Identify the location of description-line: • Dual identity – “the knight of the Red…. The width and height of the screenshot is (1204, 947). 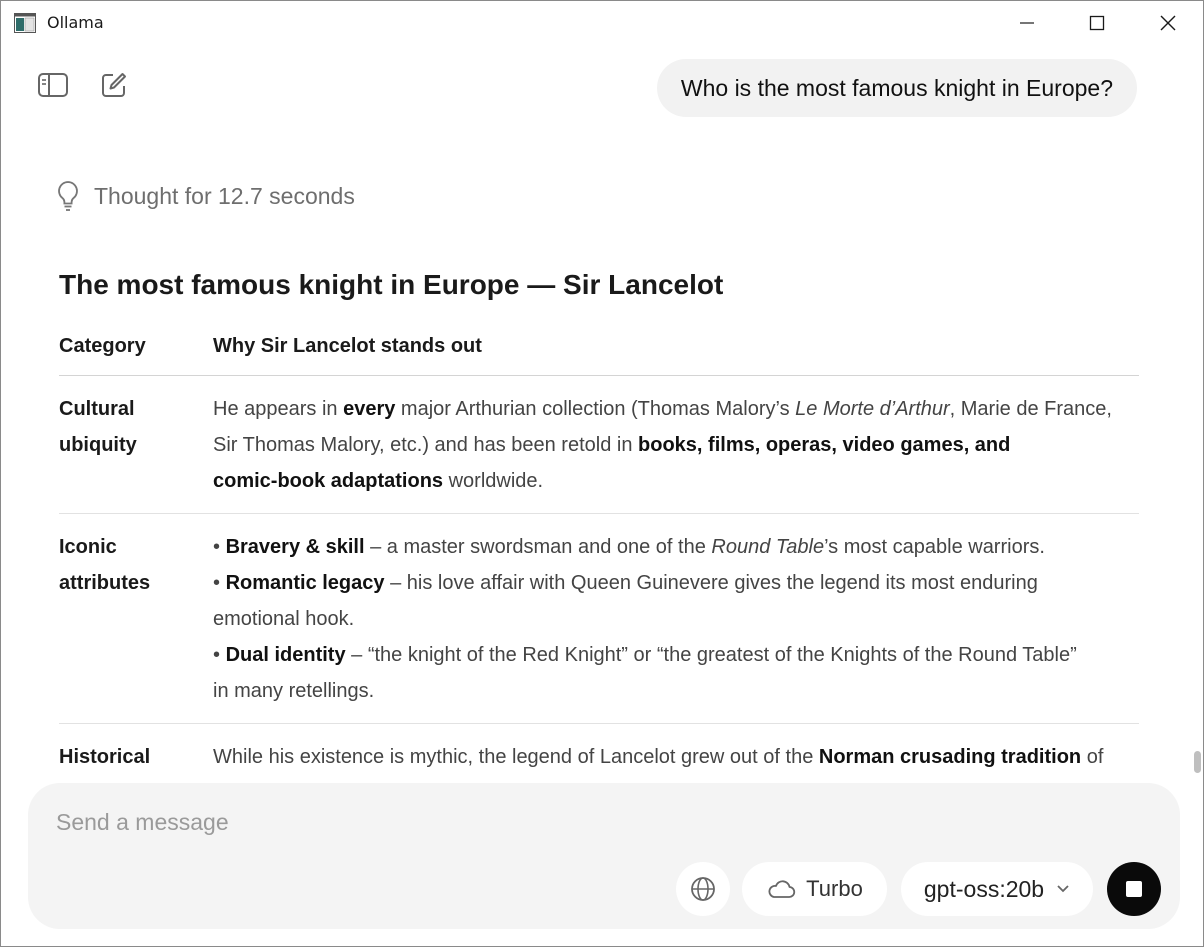
(676, 655).